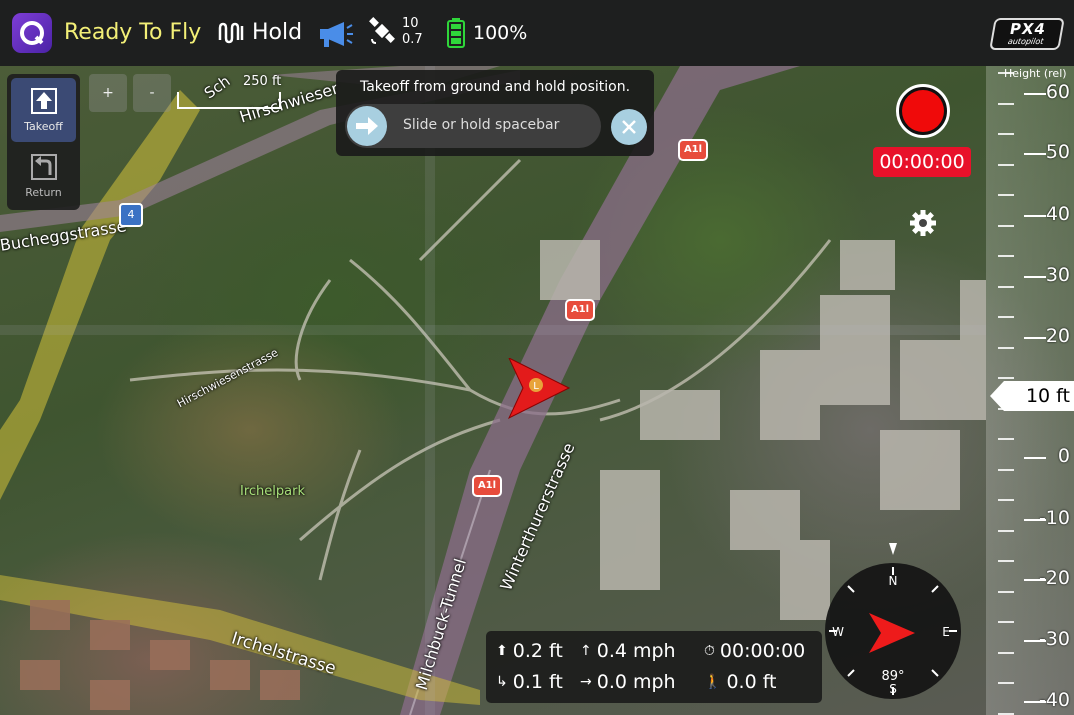 The image size is (1074, 715). Describe the element at coordinates (1057, 214) in the screenshot. I see `height-tick-label: 40` at that location.